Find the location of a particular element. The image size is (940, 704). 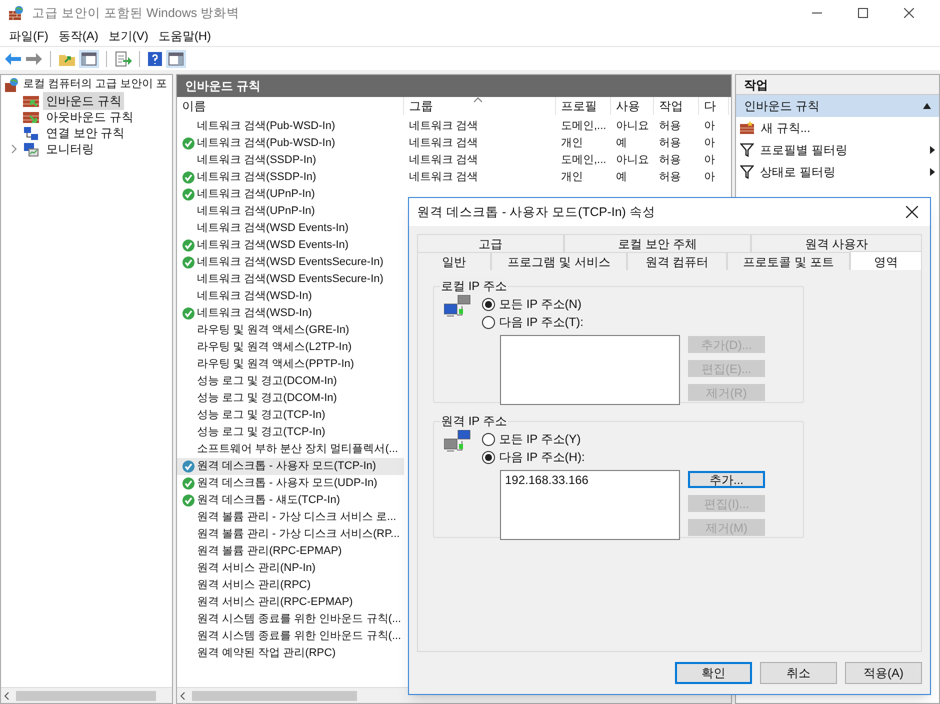

section-header: 인바운드 규칙 is located at coordinates (837, 106).